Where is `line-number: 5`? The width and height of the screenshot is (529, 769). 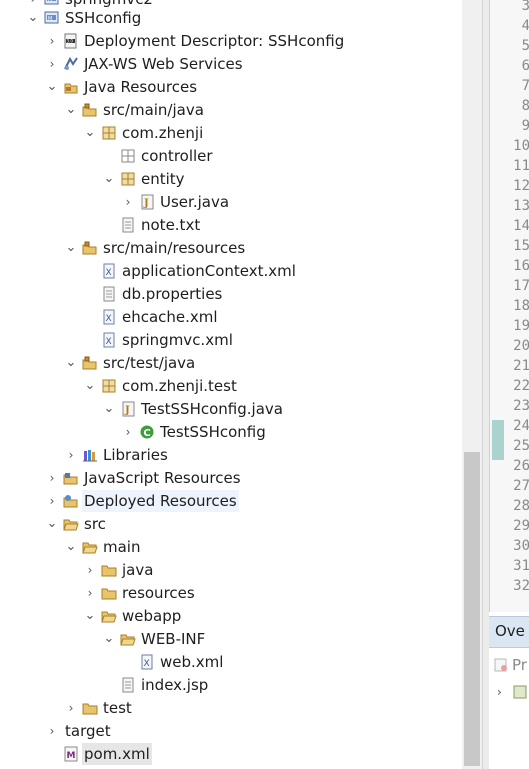
line-number: 5 is located at coordinates (509, 46).